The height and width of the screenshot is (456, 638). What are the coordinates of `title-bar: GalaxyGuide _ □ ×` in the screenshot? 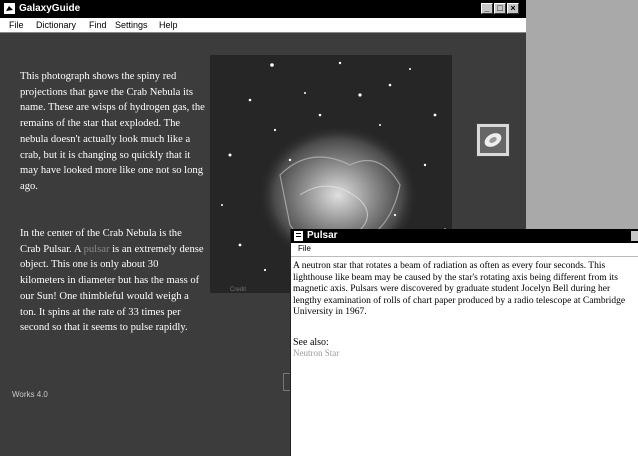 It's located at (263, 9).